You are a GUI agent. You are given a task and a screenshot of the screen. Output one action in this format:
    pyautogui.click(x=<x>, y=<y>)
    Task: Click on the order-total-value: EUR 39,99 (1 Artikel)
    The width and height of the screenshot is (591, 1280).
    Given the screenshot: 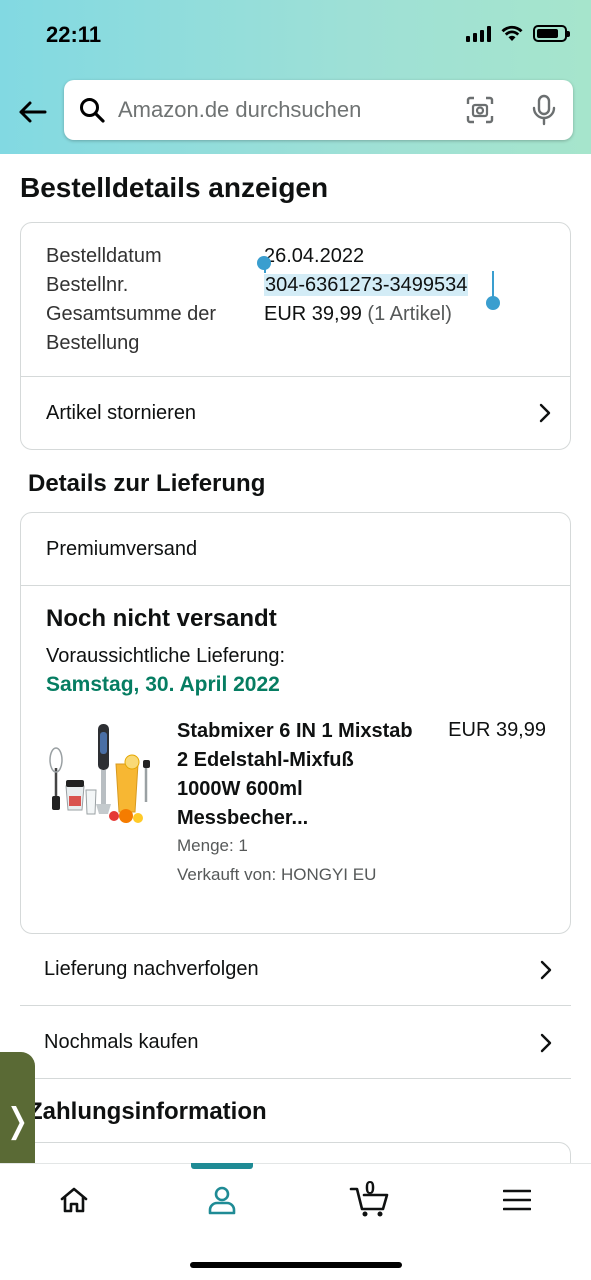 What is the action you would take?
    pyautogui.click(x=358, y=314)
    